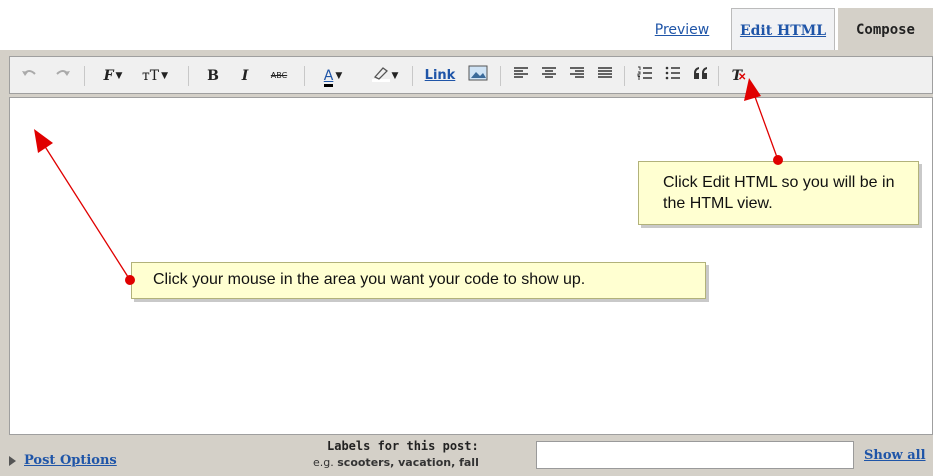 The image size is (933, 476). What do you see at coordinates (84, 207) in the screenshot?
I see `arrow-to-edit-area` at bounding box center [84, 207].